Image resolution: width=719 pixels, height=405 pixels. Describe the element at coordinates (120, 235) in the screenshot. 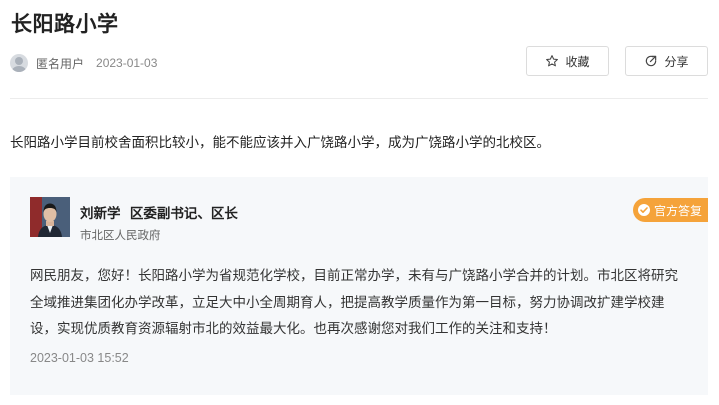

I see `official-department: 市北区人民政府` at that location.